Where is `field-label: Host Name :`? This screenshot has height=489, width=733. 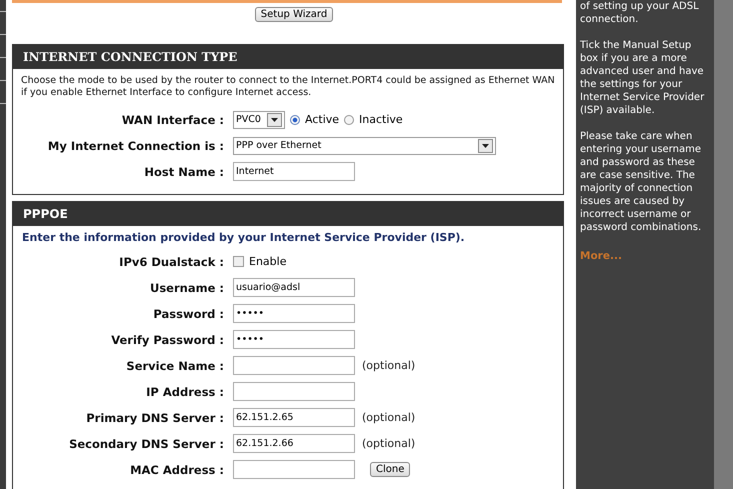
field-label: Host Name : is located at coordinates (184, 171).